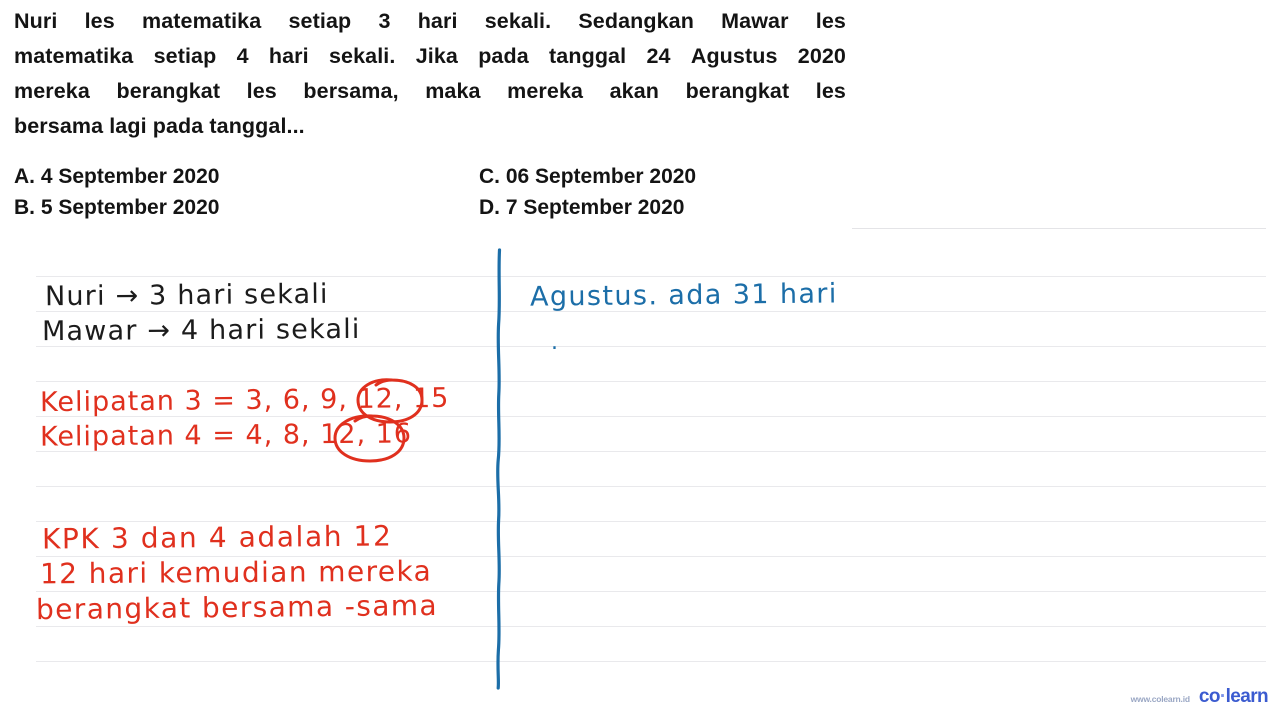  I want to click on logo-word-suffix: learn, so click(1247, 696).